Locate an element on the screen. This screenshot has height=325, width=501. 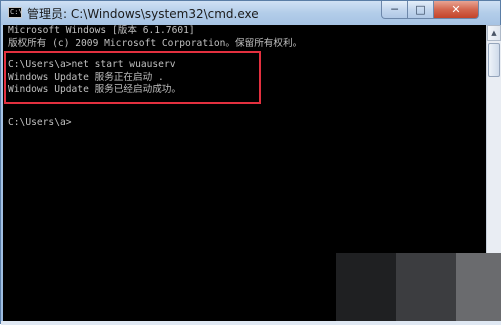
maximize-button: □ is located at coordinates (420, 10).